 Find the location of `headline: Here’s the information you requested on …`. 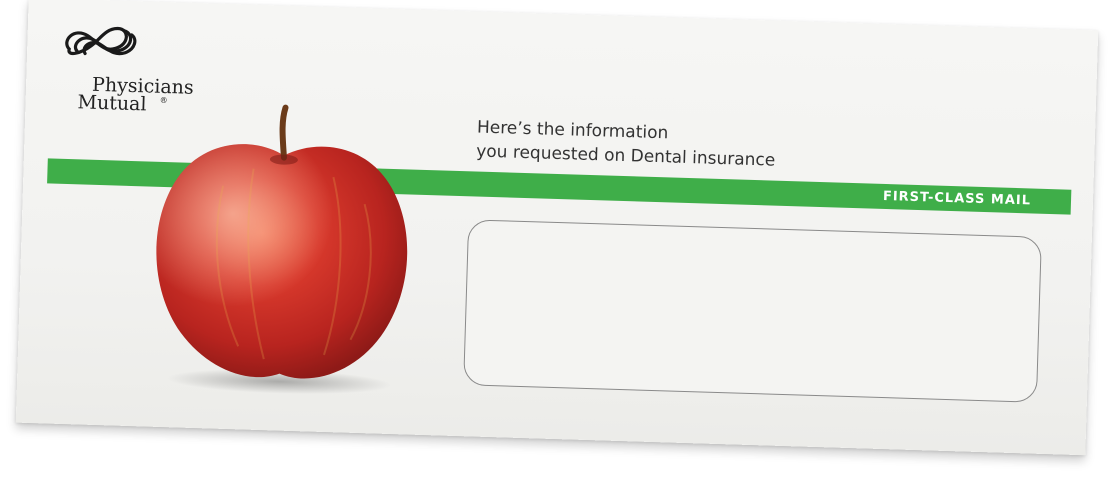

headline: Here’s the information you requested on … is located at coordinates (626, 144).